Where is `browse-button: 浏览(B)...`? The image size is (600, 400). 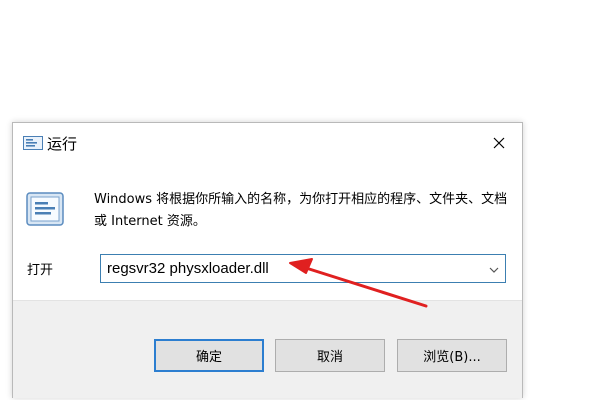 browse-button: 浏览(B)... is located at coordinates (452, 355).